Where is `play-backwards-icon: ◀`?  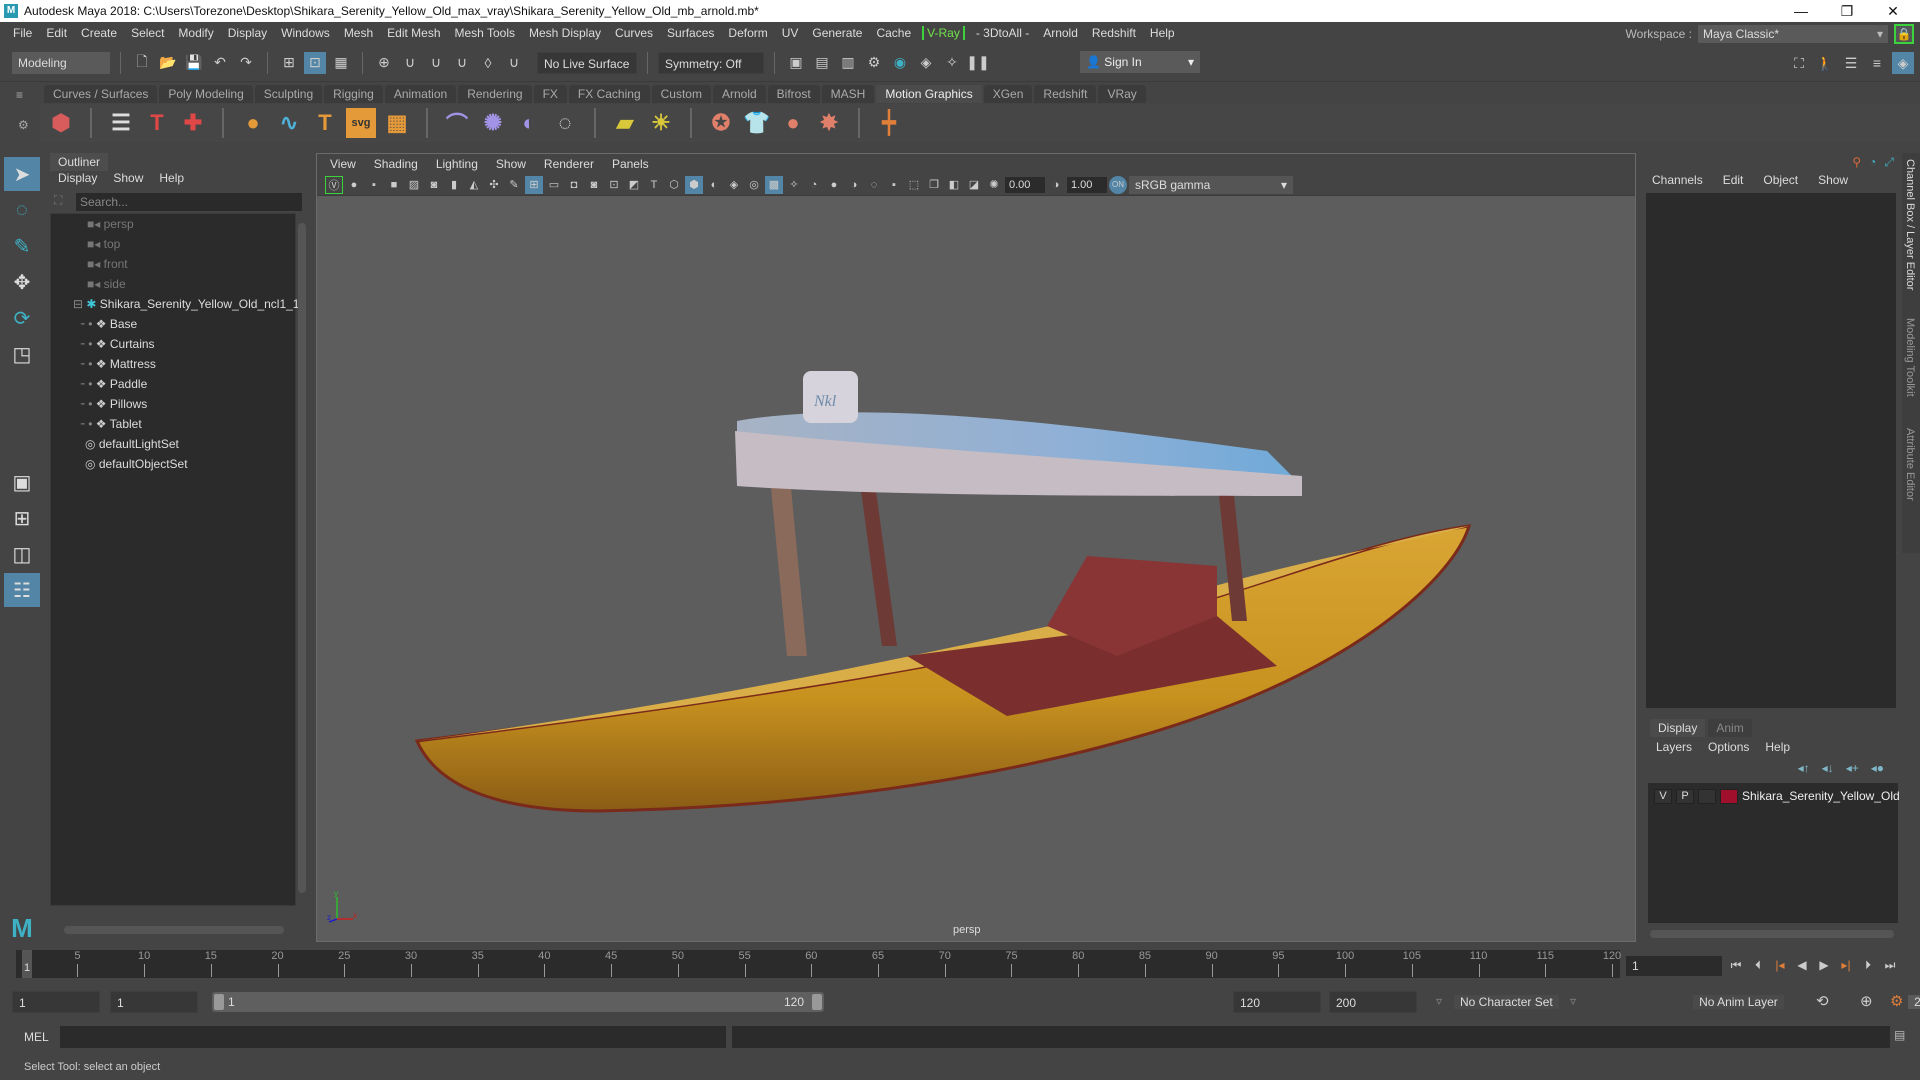 play-backwards-icon: ◀ is located at coordinates (1802, 965).